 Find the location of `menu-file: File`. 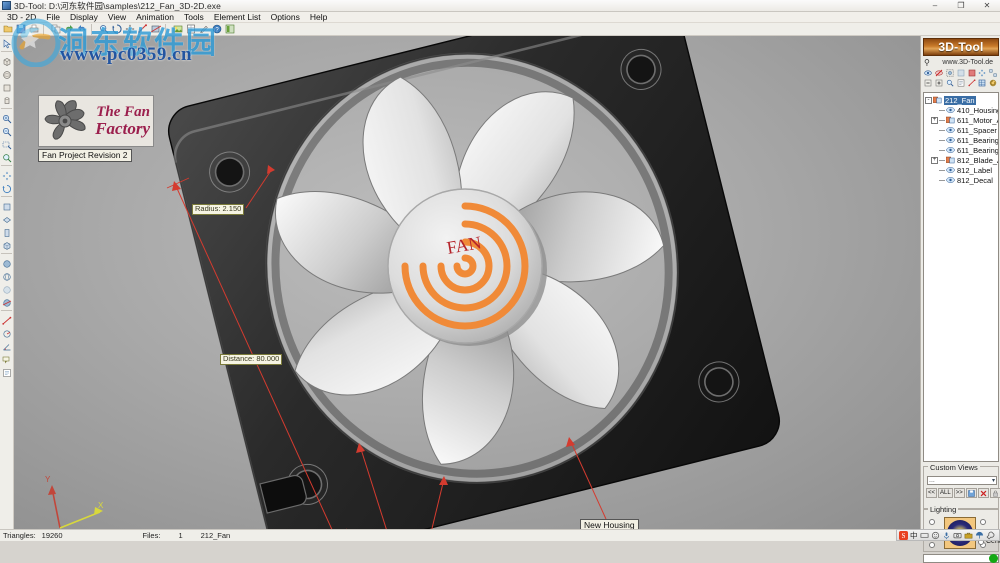

menu-file: File is located at coordinates (53, 17).